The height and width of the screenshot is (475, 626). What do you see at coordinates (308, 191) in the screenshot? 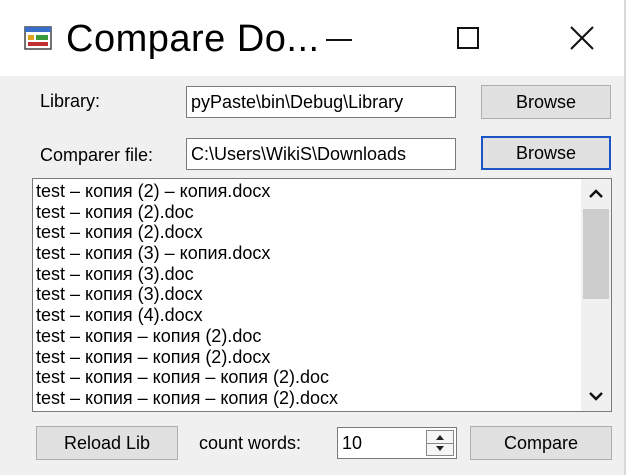
I see `list-item: test – копия (2) – копия.docx` at bounding box center [308, 191].